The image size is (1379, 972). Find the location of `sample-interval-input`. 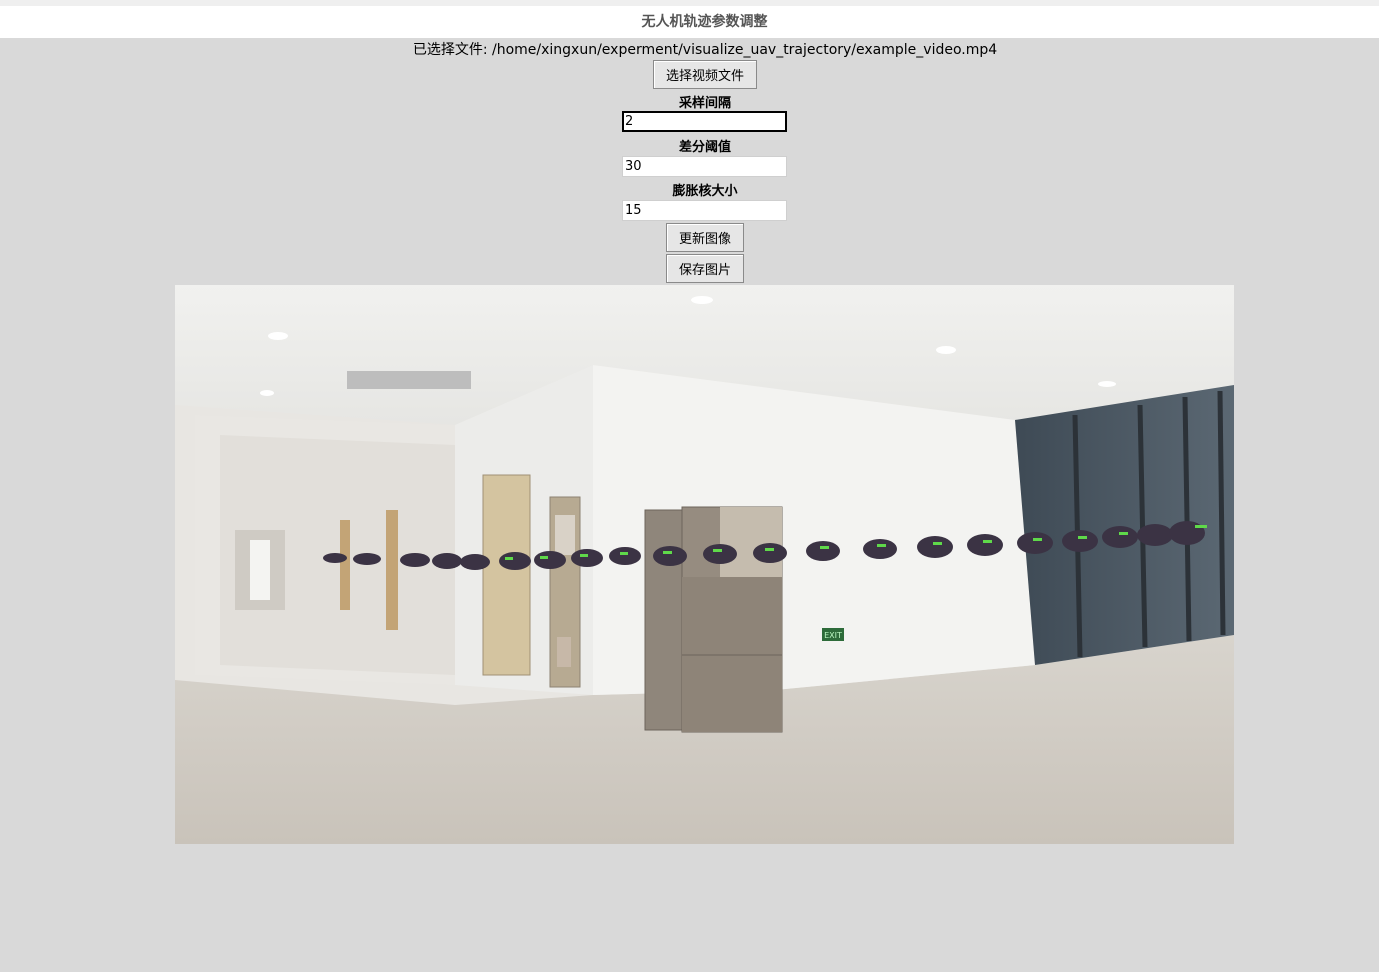

sample-interval-input is located at coordinates (704, 121).